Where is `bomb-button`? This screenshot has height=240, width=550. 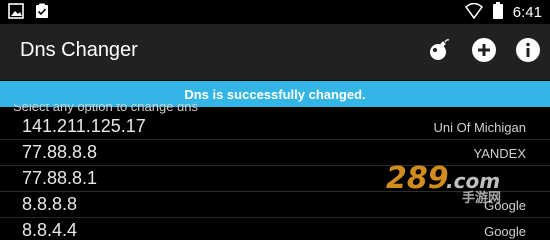
bomb-button is located at coordinates (440, 52).